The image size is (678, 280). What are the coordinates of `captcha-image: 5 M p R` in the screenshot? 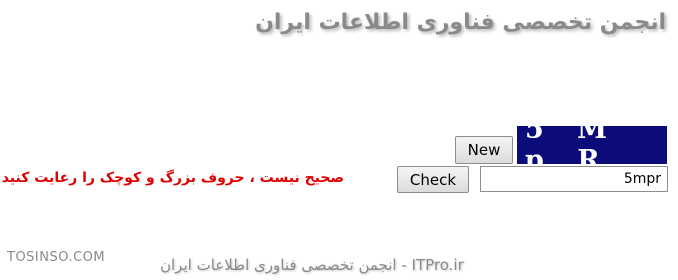 It's located at (592, 145).